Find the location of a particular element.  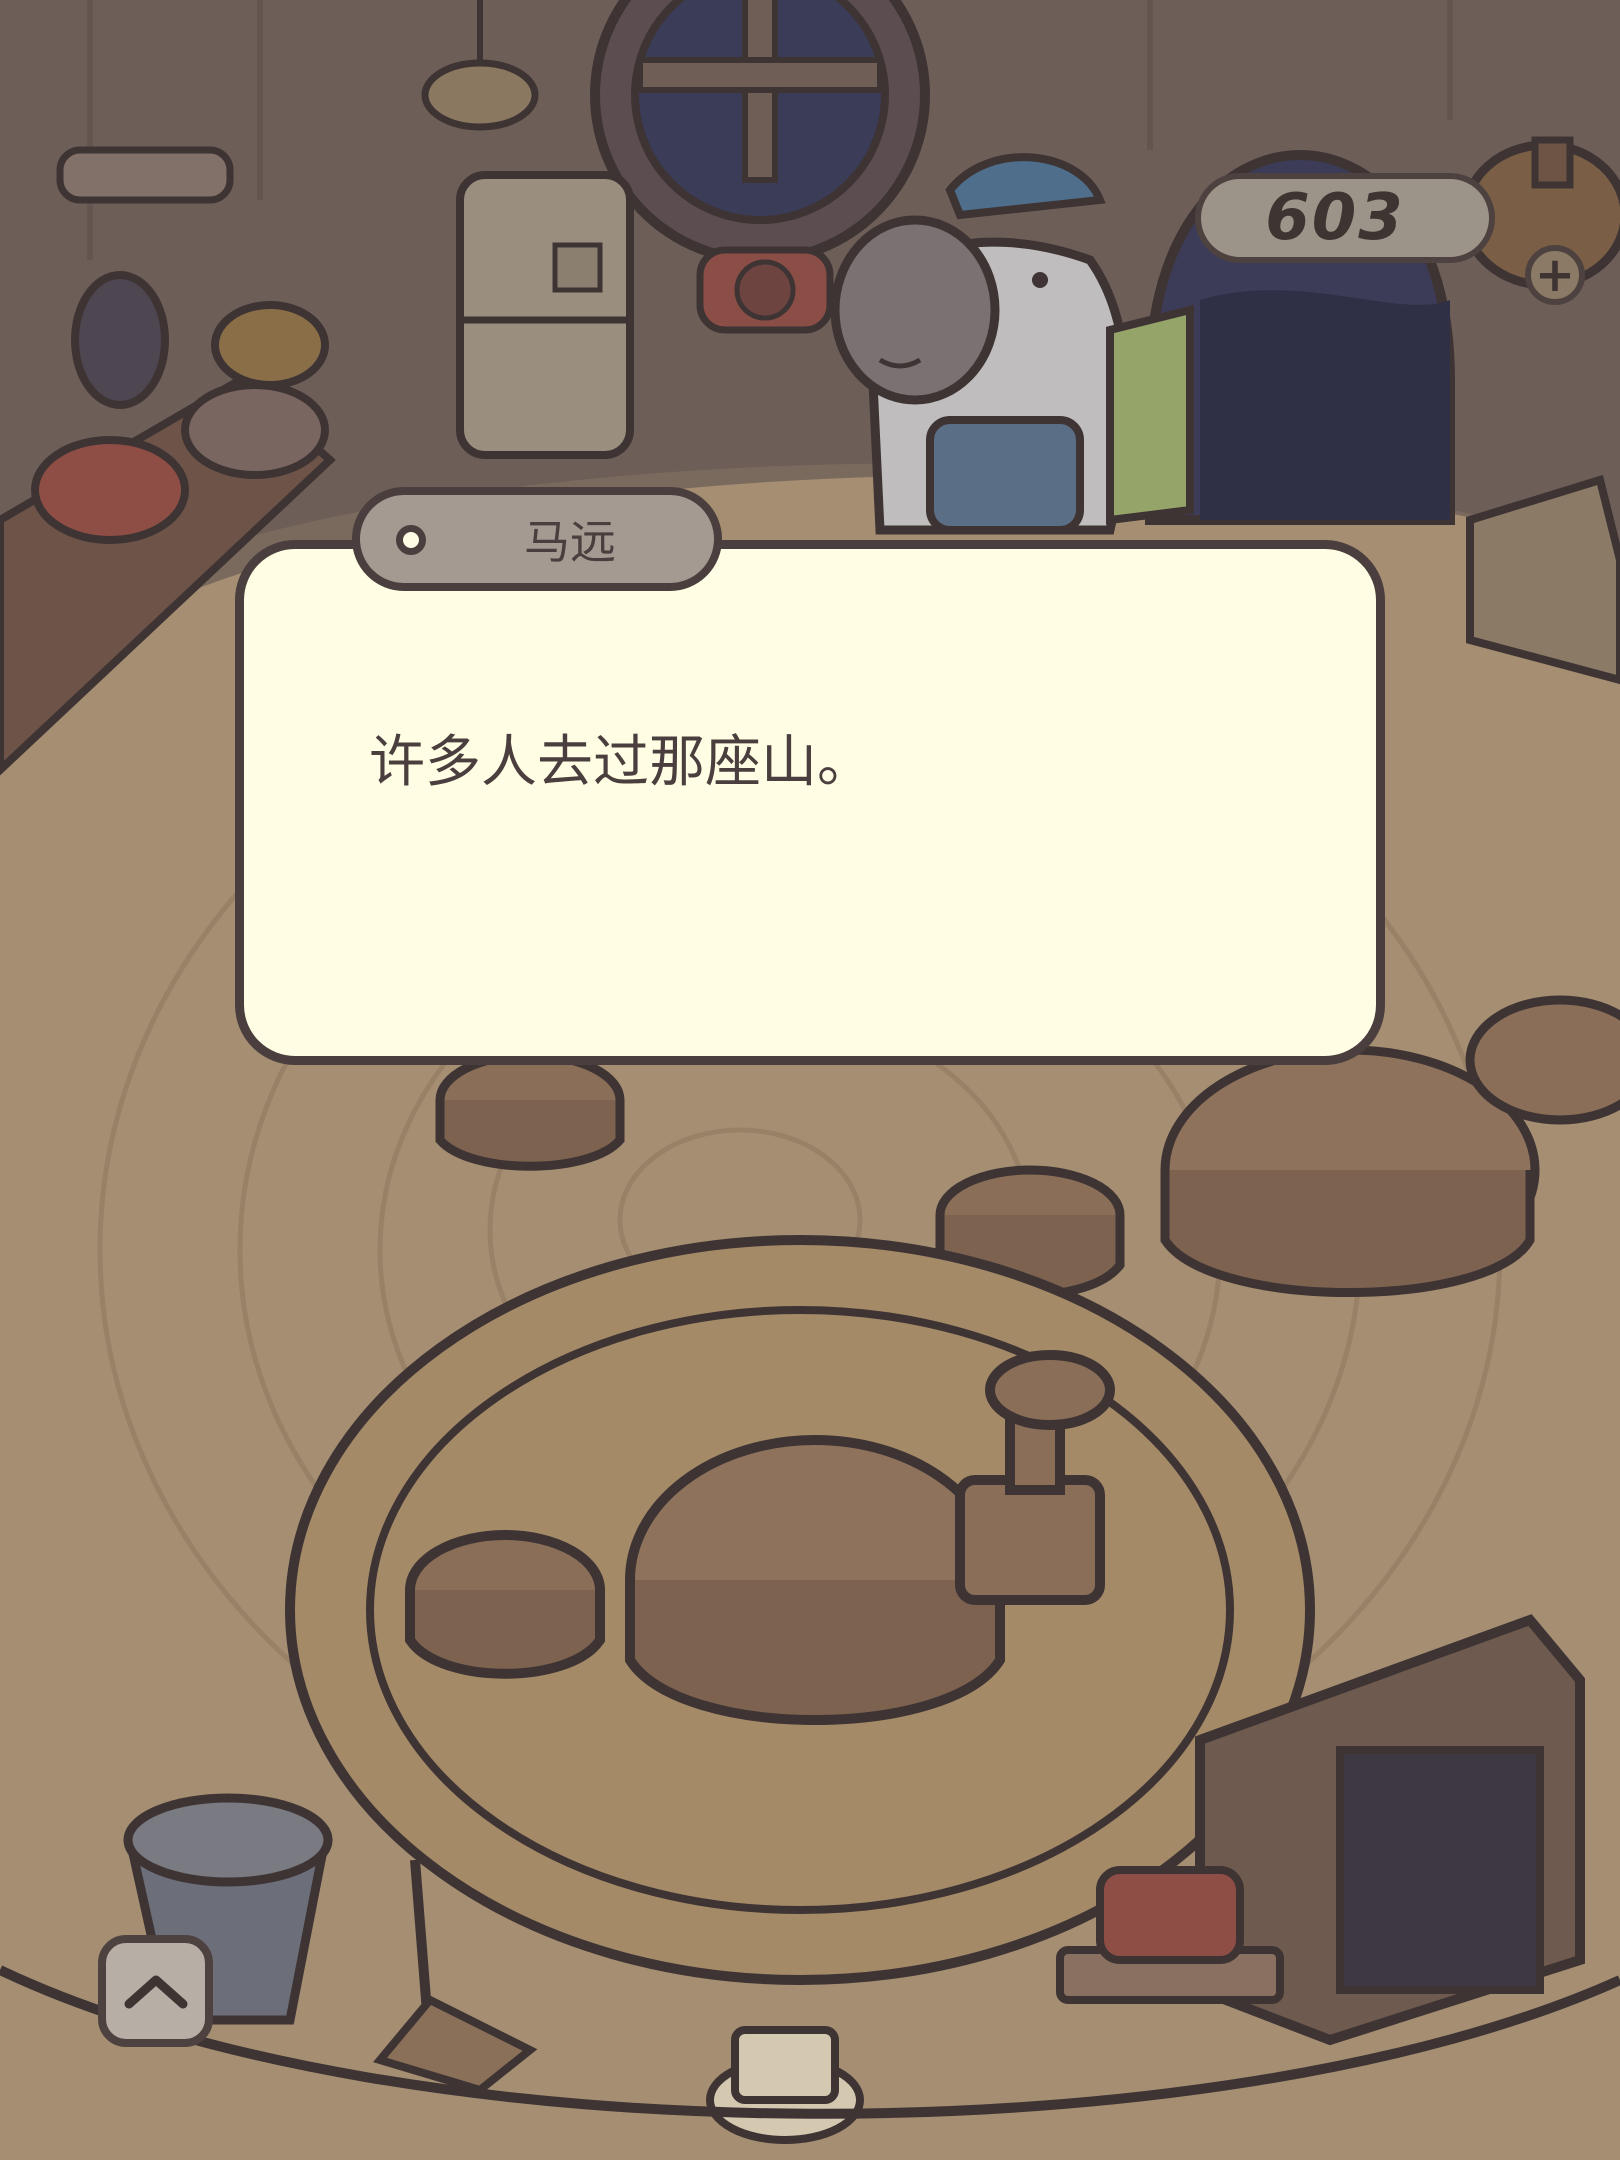

speaker-nametag: 马远 is located at coordinates (537, 539).